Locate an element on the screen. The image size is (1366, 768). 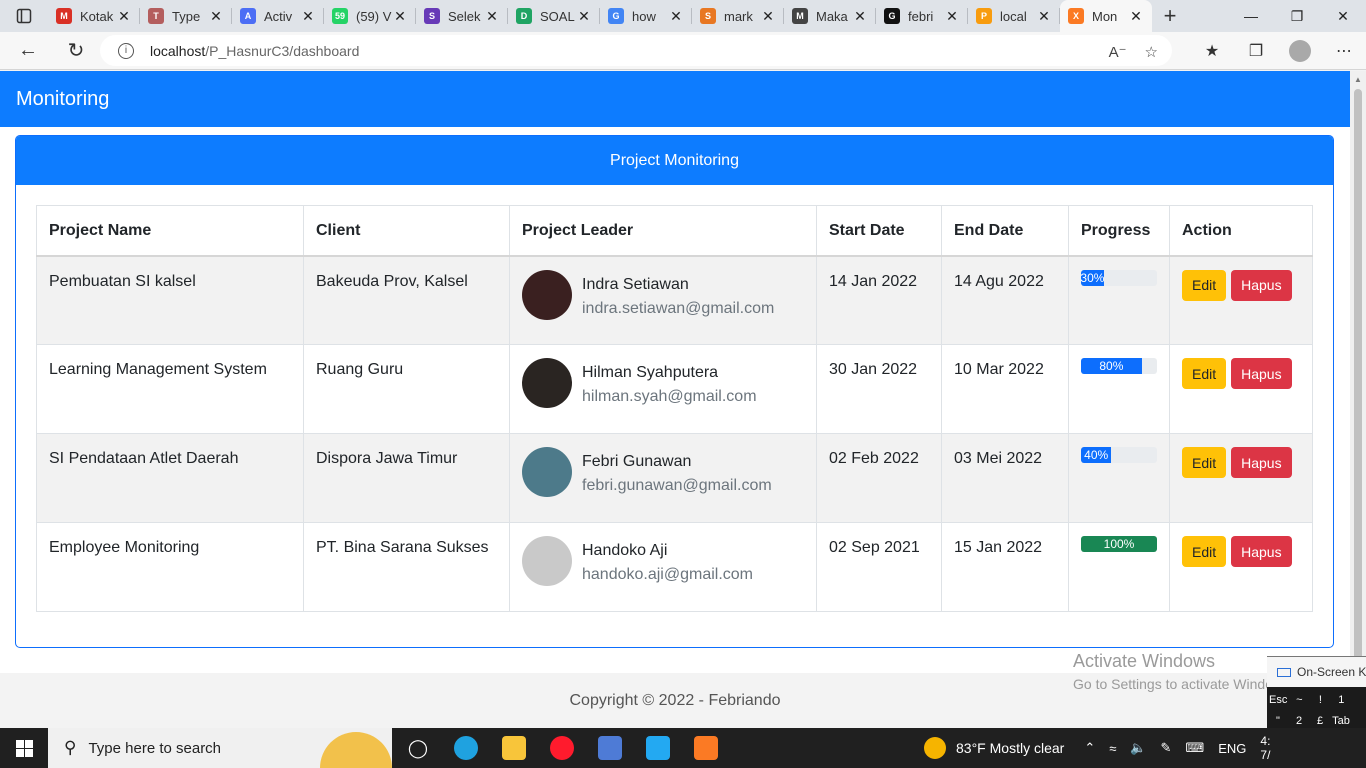
site-info-icon: i is located at coordinates (126, 50).